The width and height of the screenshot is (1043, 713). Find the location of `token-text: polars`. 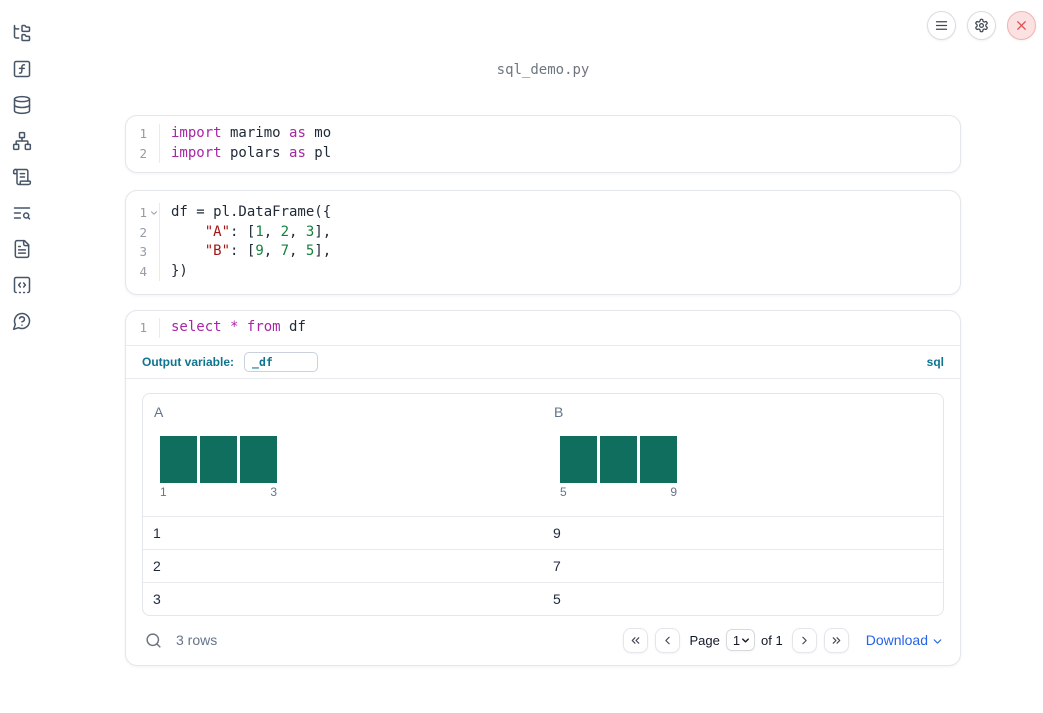

token-text: polars is located at coordinates (255, 152).